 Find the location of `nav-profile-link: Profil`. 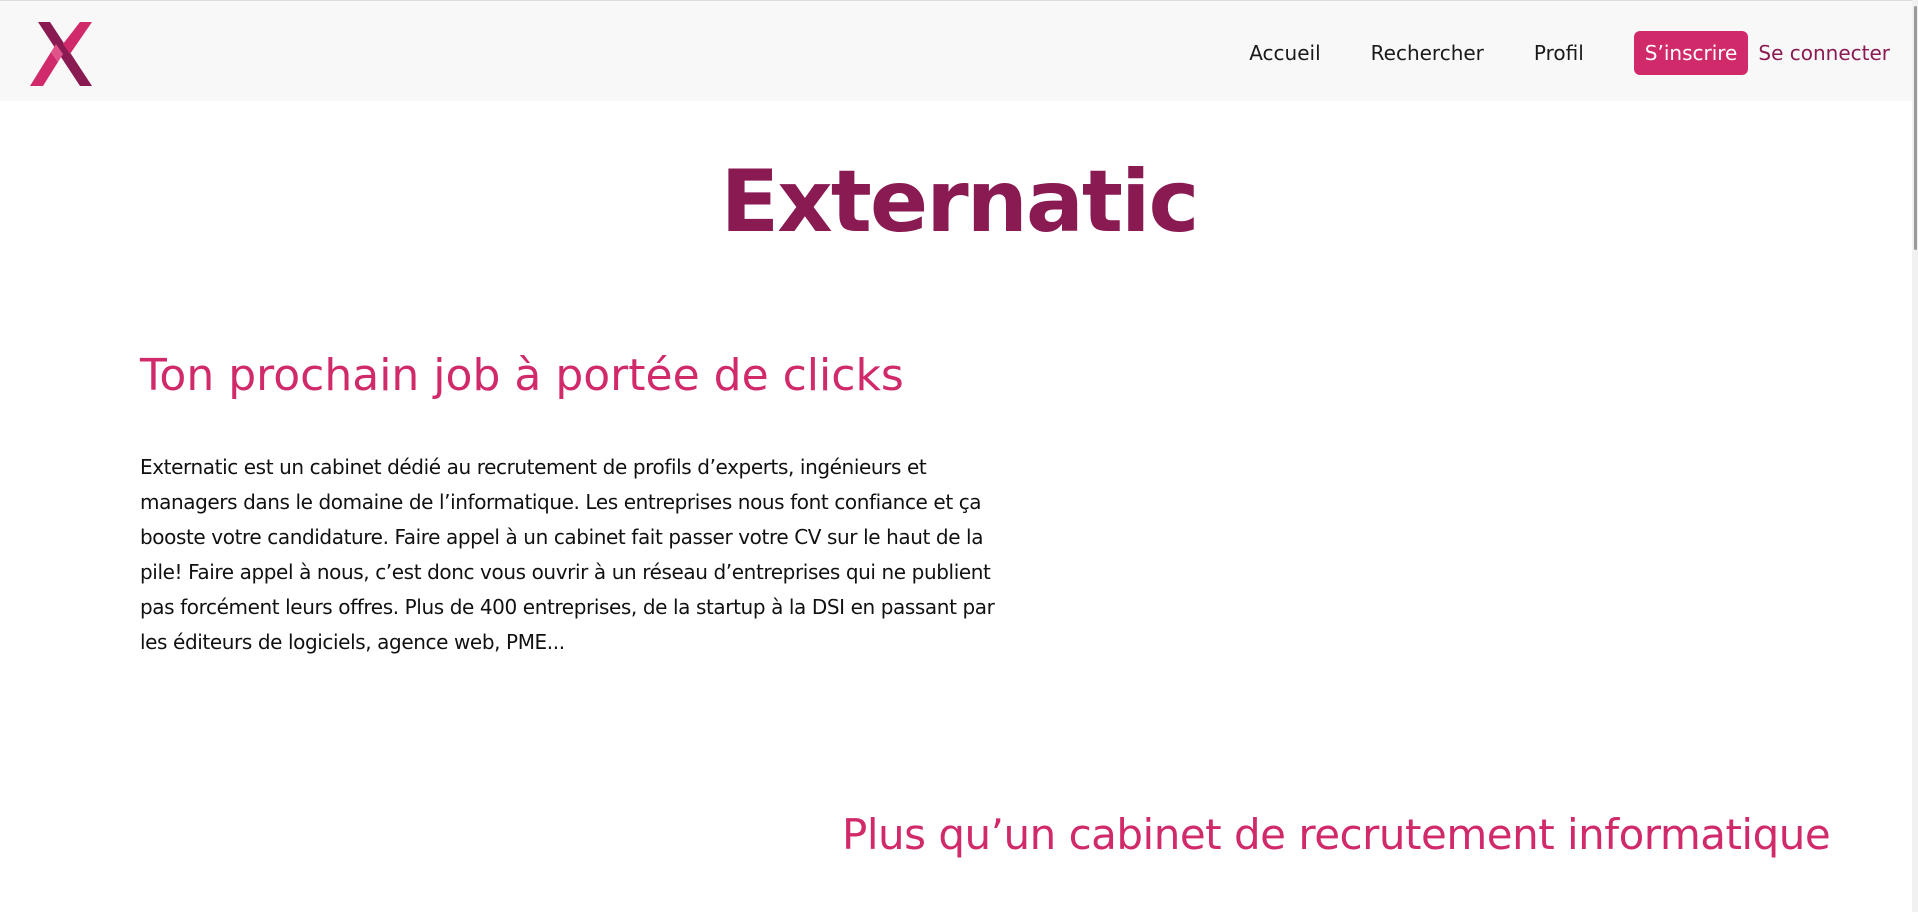

nav-profile-link: Profil is located at coordinates (1559, 53).